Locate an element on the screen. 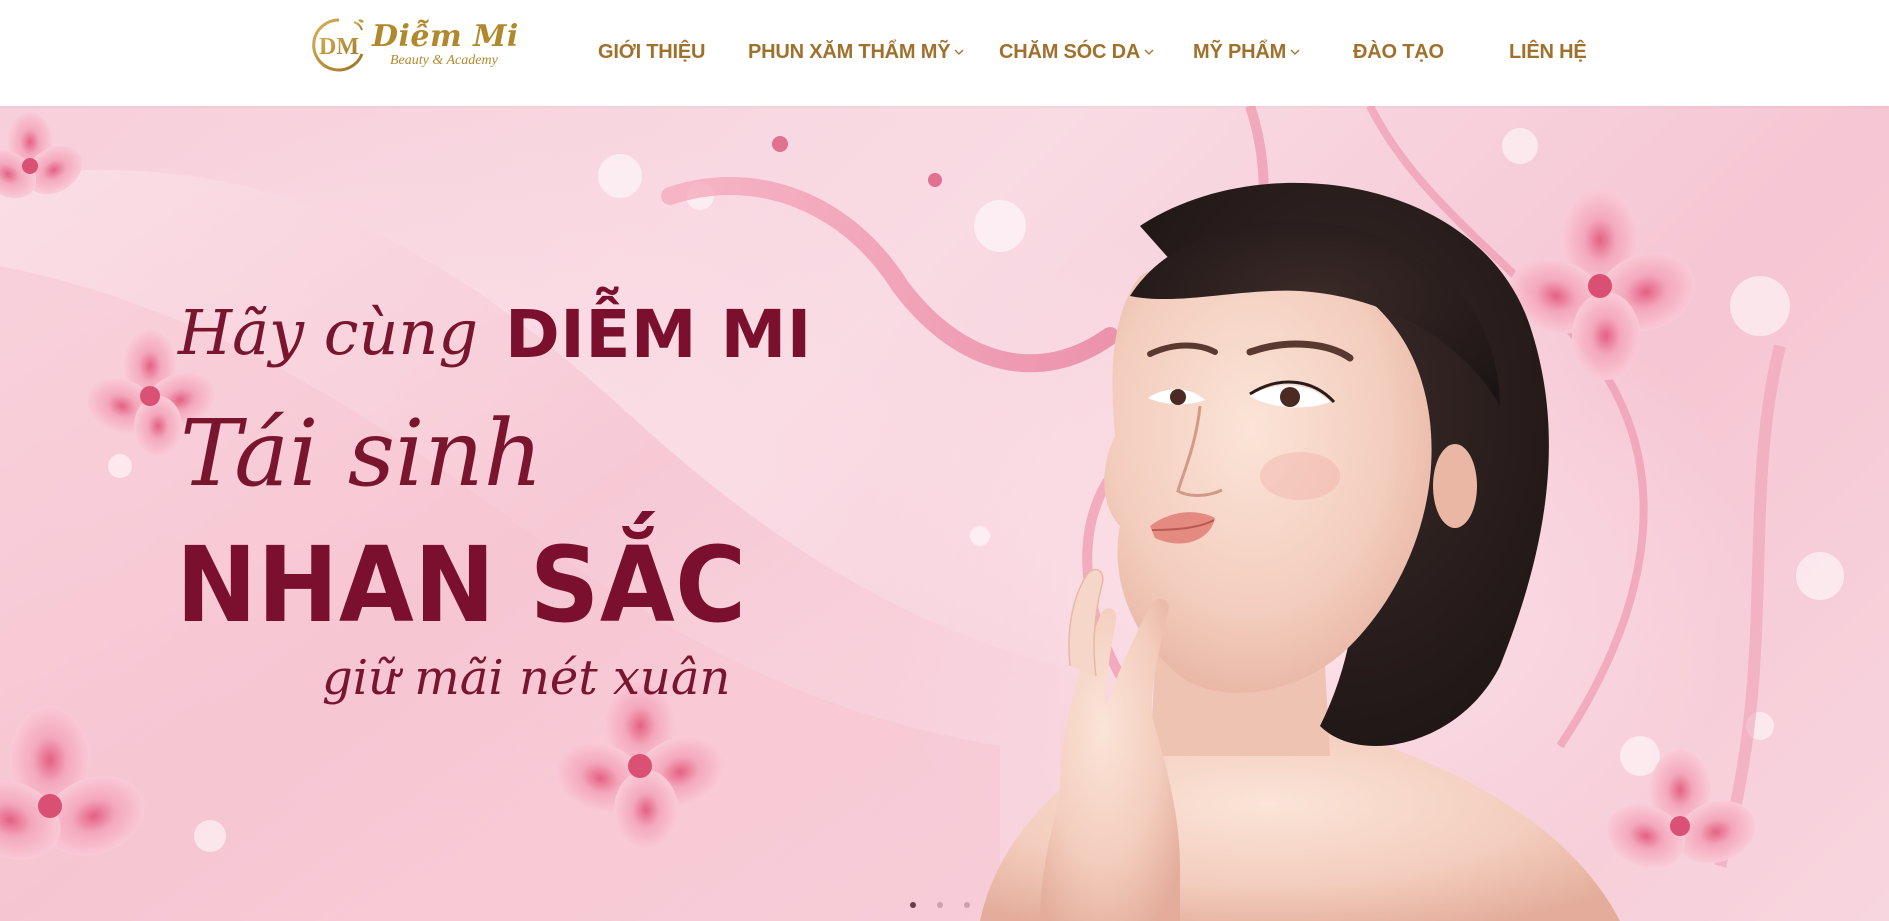  brand-tagline: Beauty & Academy is located at coordinates (444, 60).